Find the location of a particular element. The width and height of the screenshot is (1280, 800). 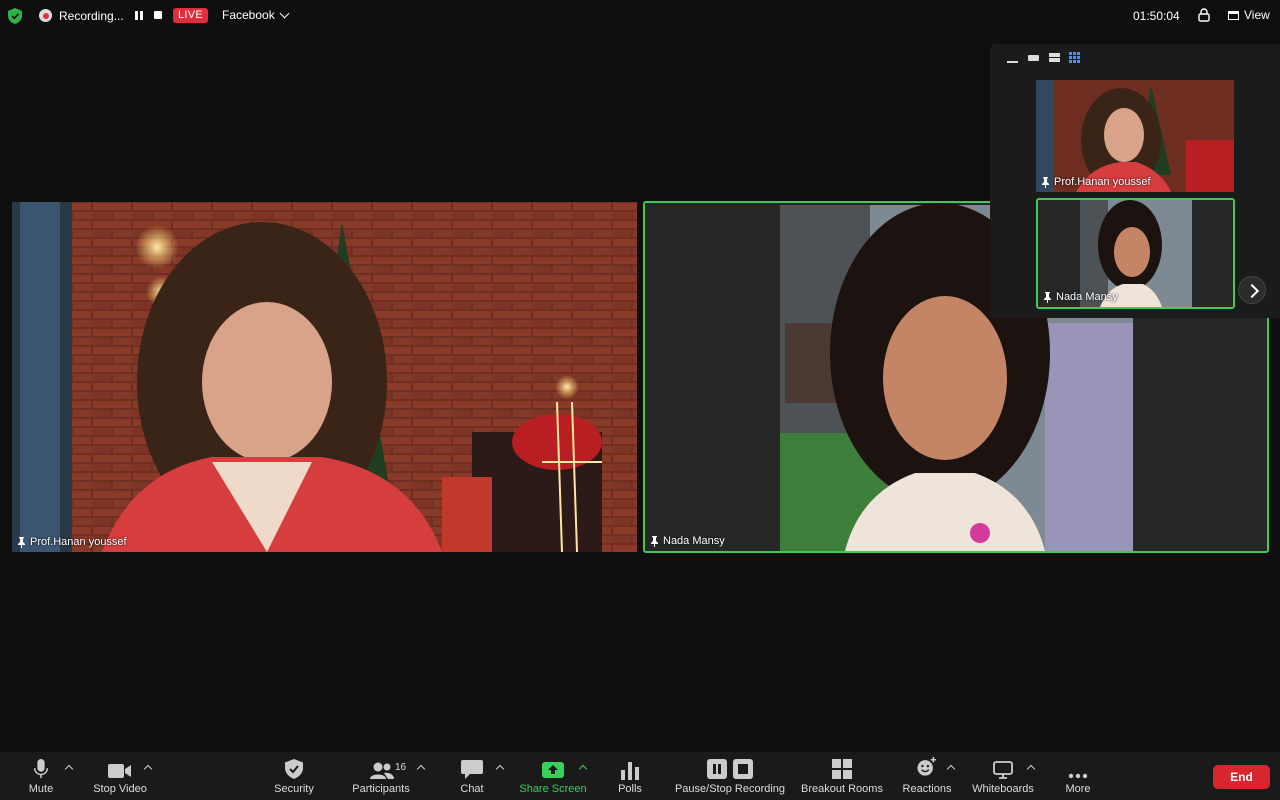

security-button: Security is located at coordinates (294, 776).